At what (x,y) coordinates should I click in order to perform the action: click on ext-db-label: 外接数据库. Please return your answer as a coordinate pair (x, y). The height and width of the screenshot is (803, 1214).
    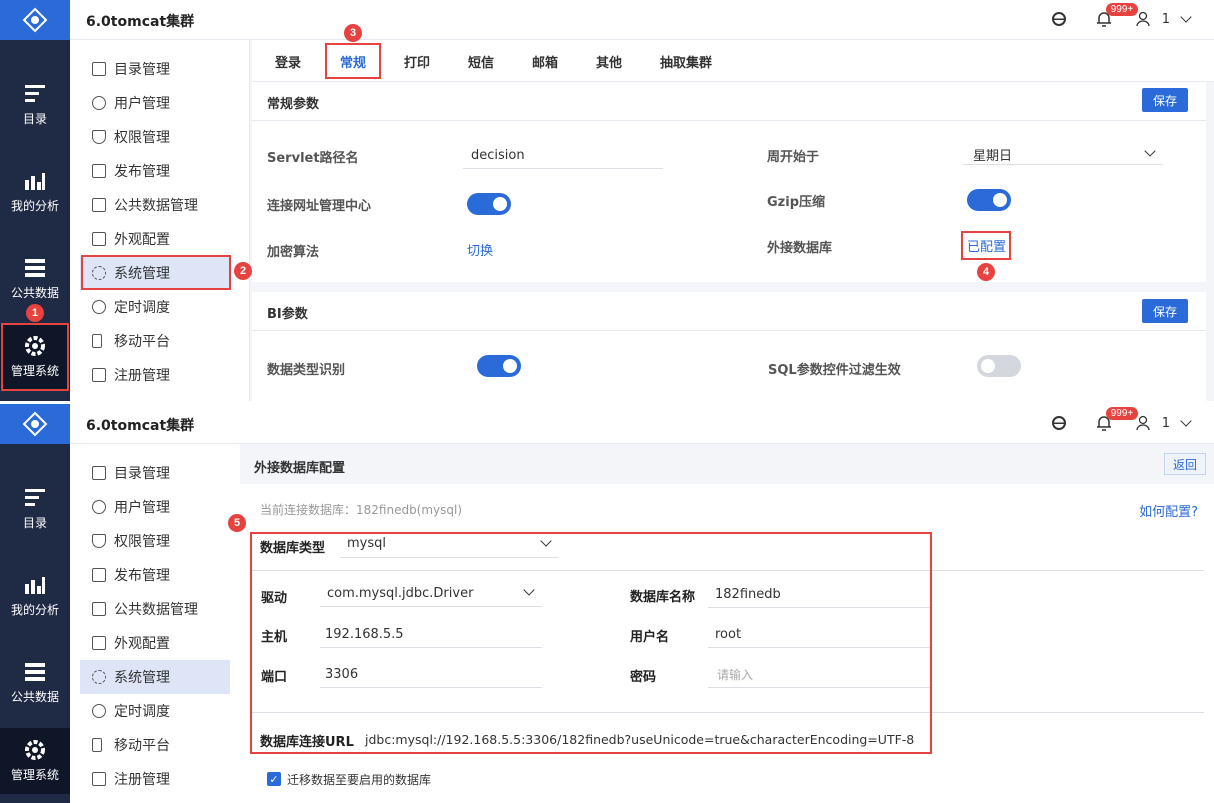
    Looking at the image, I should click on (800, 248).